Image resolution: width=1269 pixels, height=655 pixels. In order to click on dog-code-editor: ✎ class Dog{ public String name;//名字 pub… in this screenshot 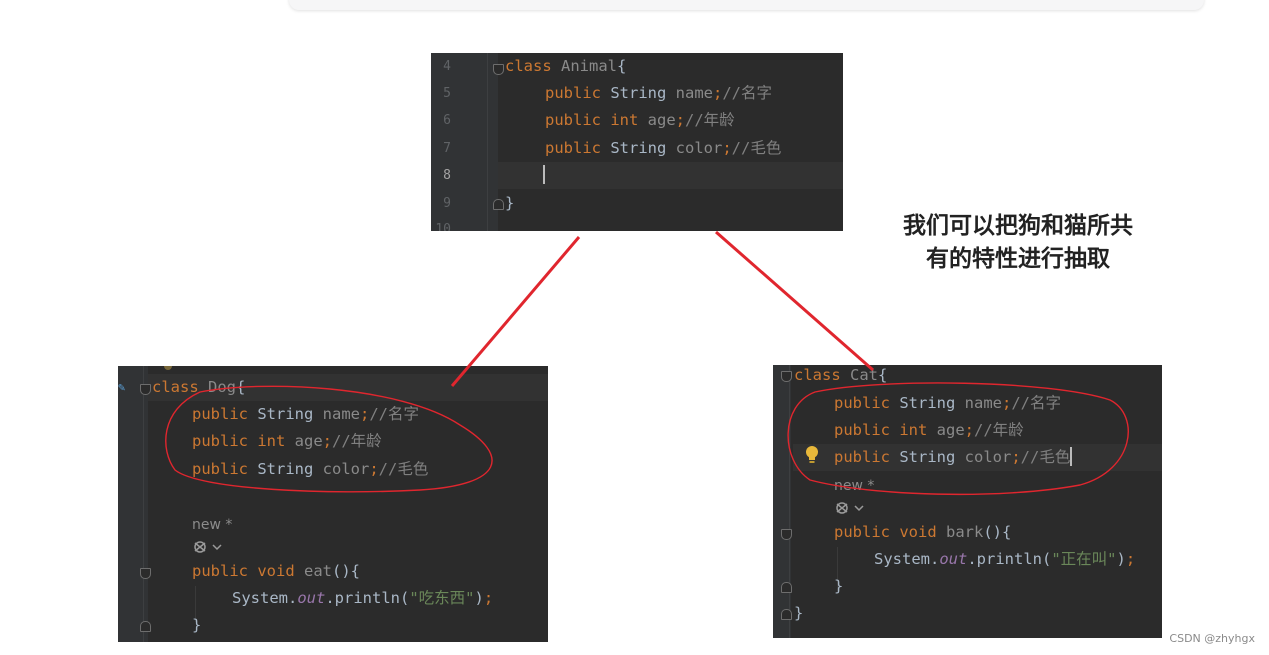, I will do `click(333, 504)`.